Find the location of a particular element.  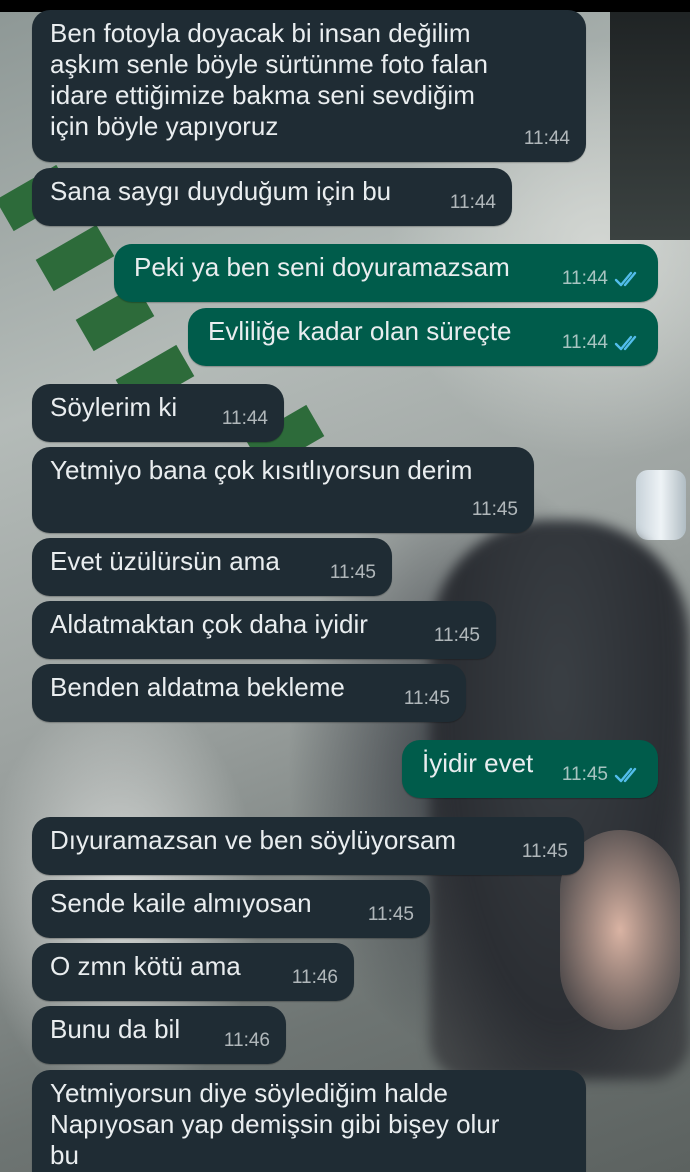

message-incoming: Sana saygı duyduğum için bu 11:44 is located at coordinates (272, 197).